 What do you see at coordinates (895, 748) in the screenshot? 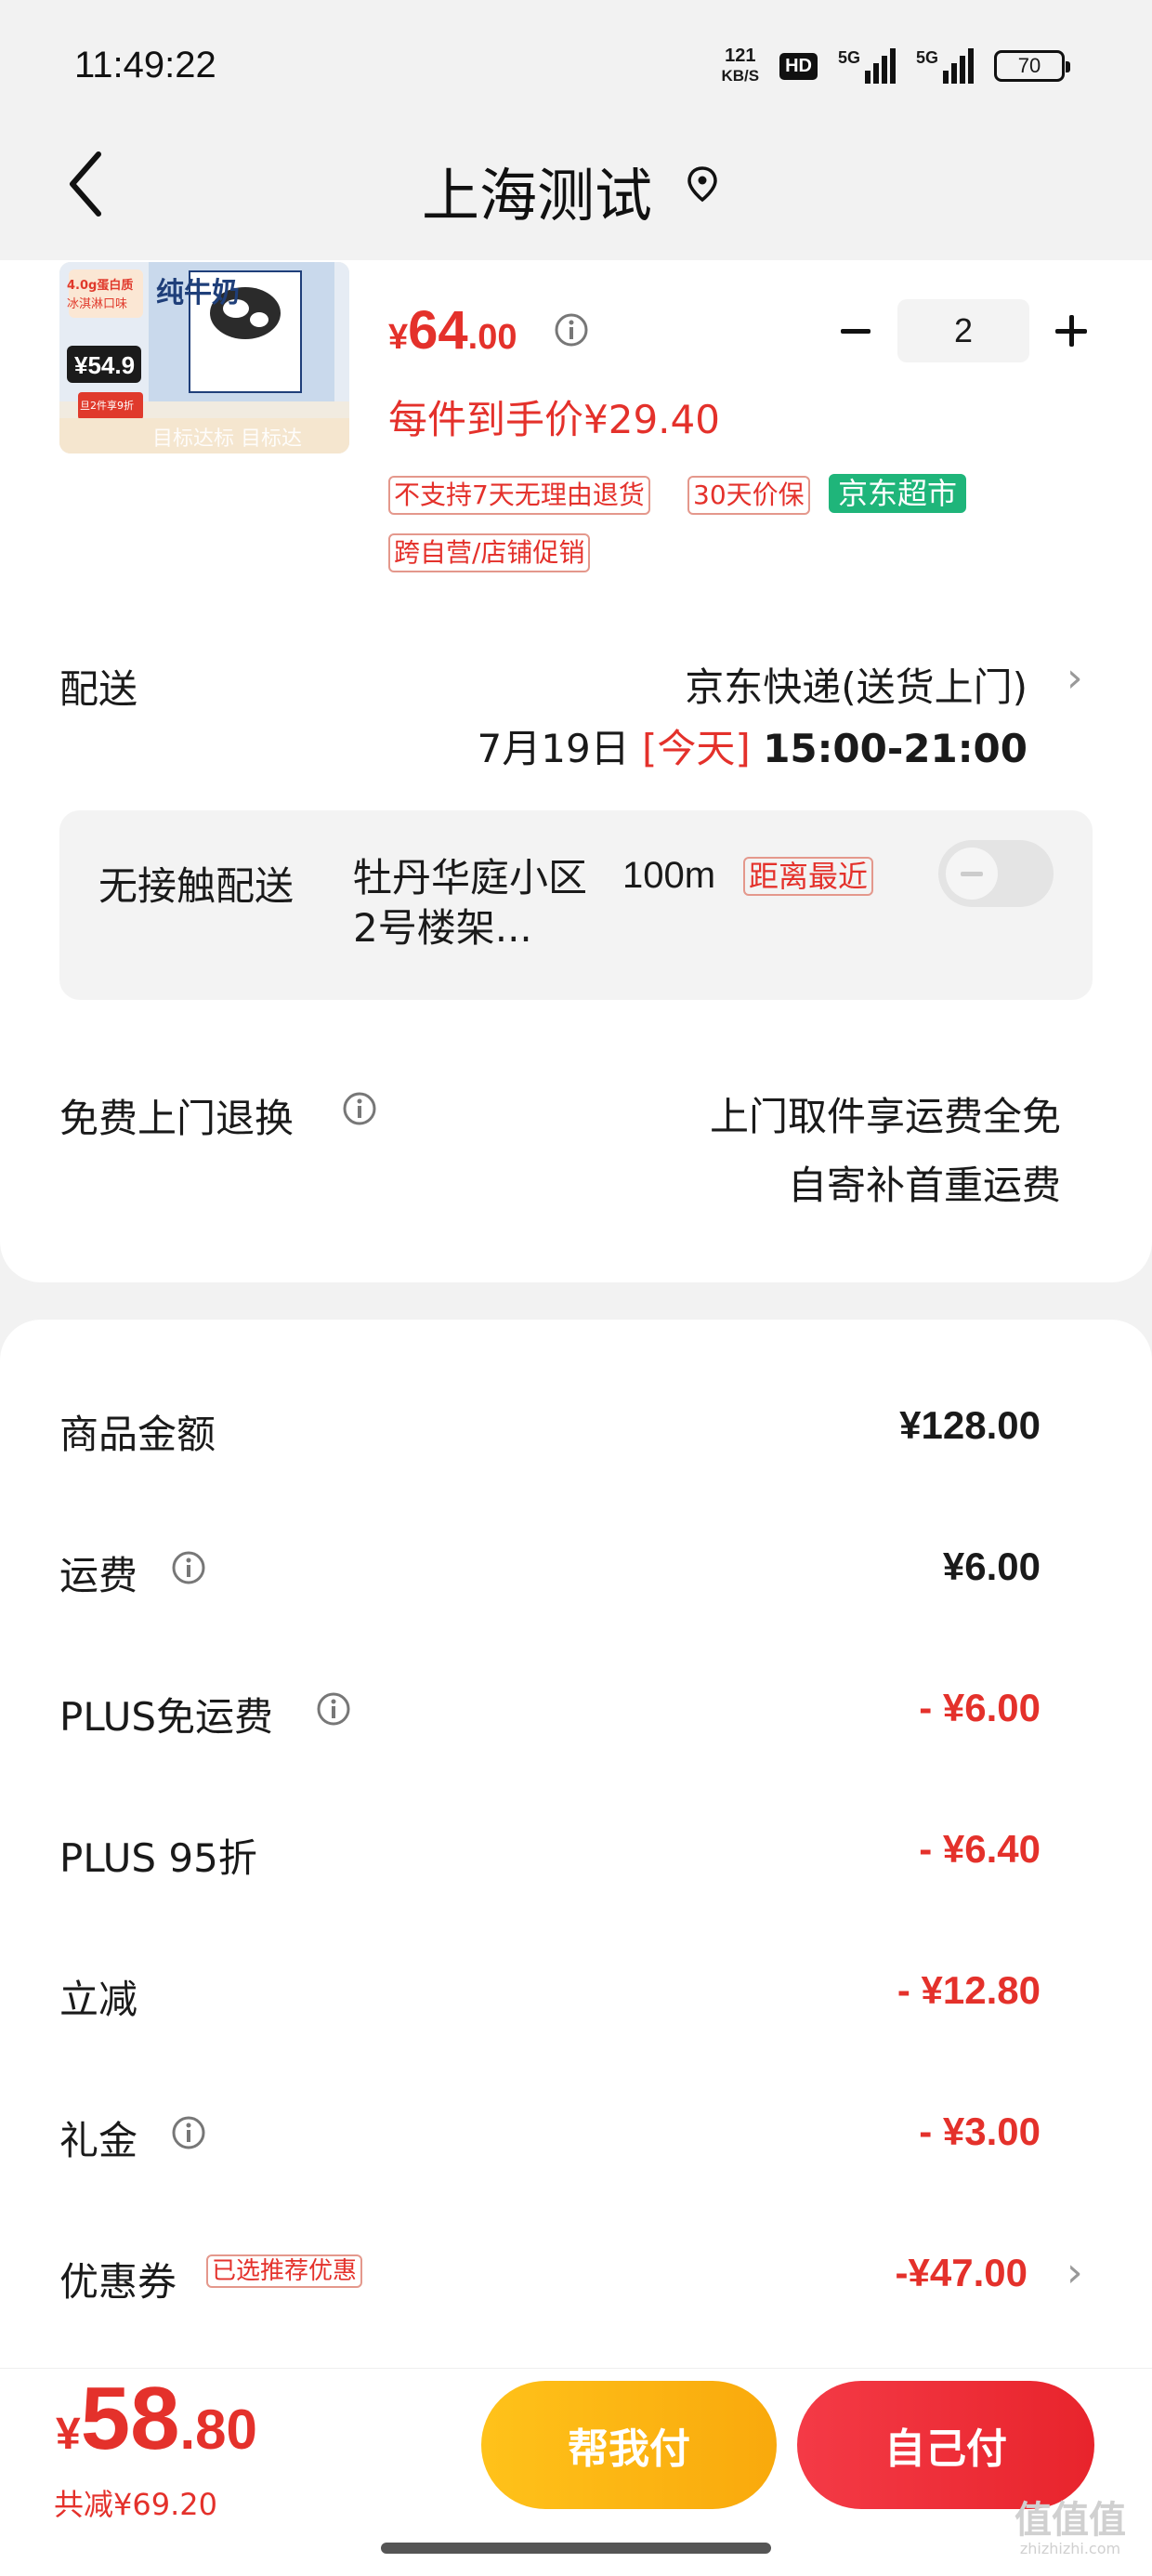
I see `delivery-hours: 15:00-21:00` at bounding box center [895, 748].